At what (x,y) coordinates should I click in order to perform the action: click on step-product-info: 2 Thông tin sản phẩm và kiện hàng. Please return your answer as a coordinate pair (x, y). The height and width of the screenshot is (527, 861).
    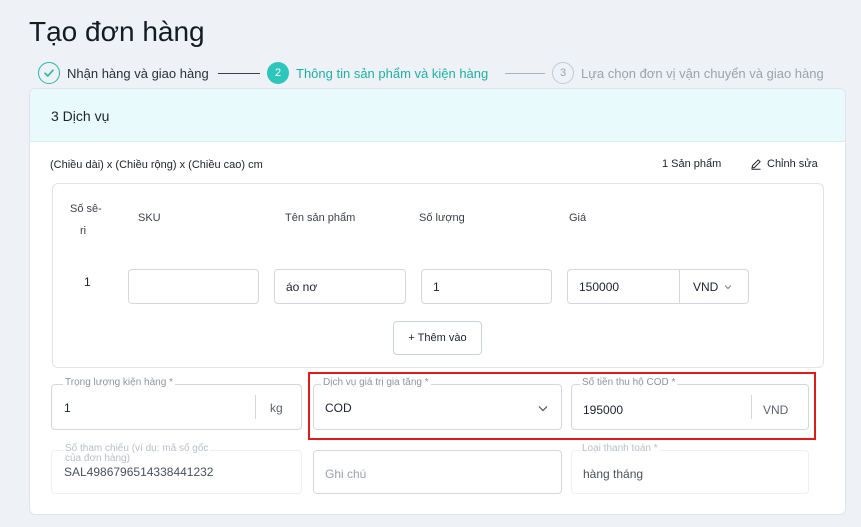
    Looking at the image, I should click on (377, 73).